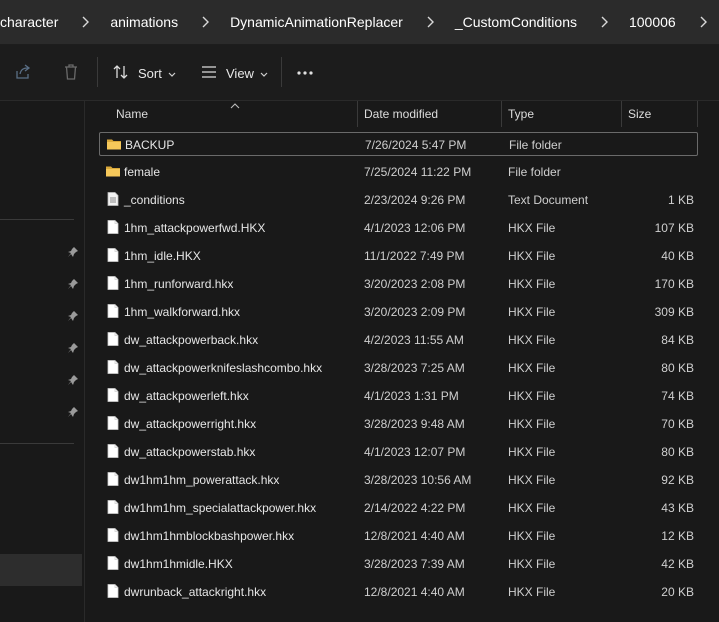  I want to click on sort-button: Sort, so click(144, 73).